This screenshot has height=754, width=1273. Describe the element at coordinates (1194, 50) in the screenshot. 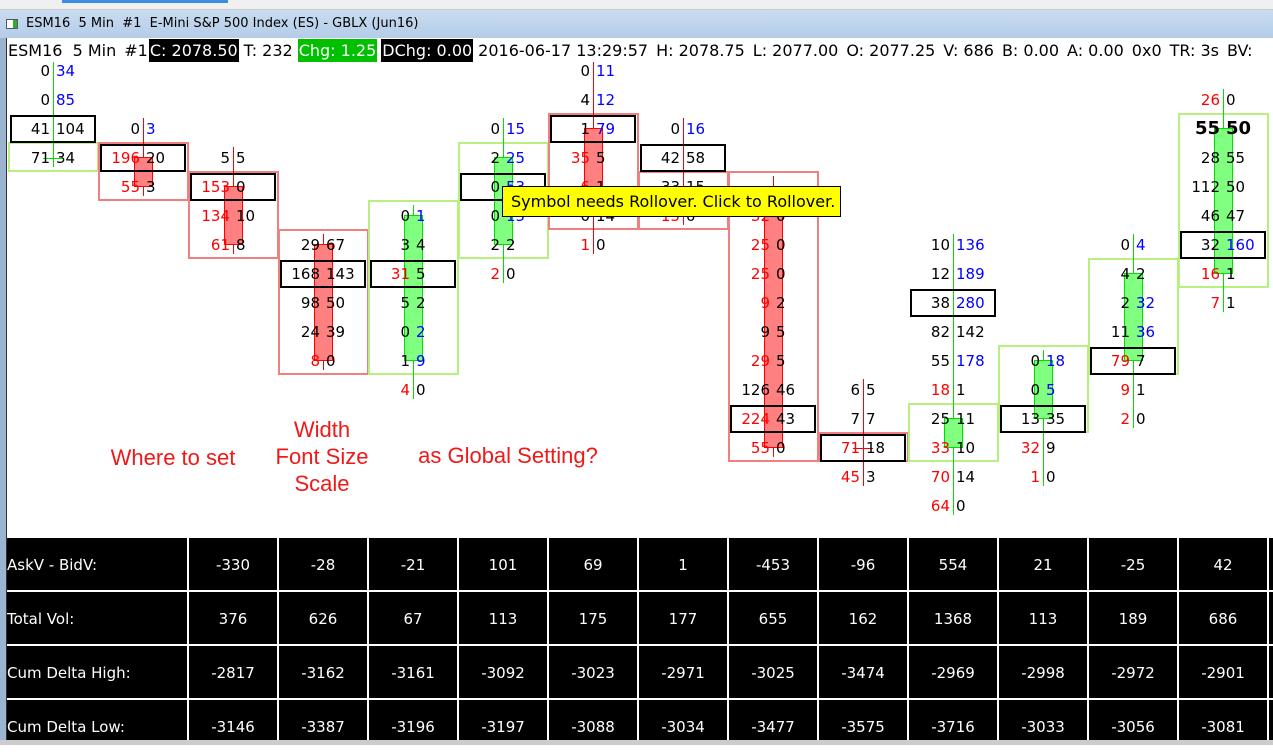

I see `time-remaining: TR: 3s` at that location.